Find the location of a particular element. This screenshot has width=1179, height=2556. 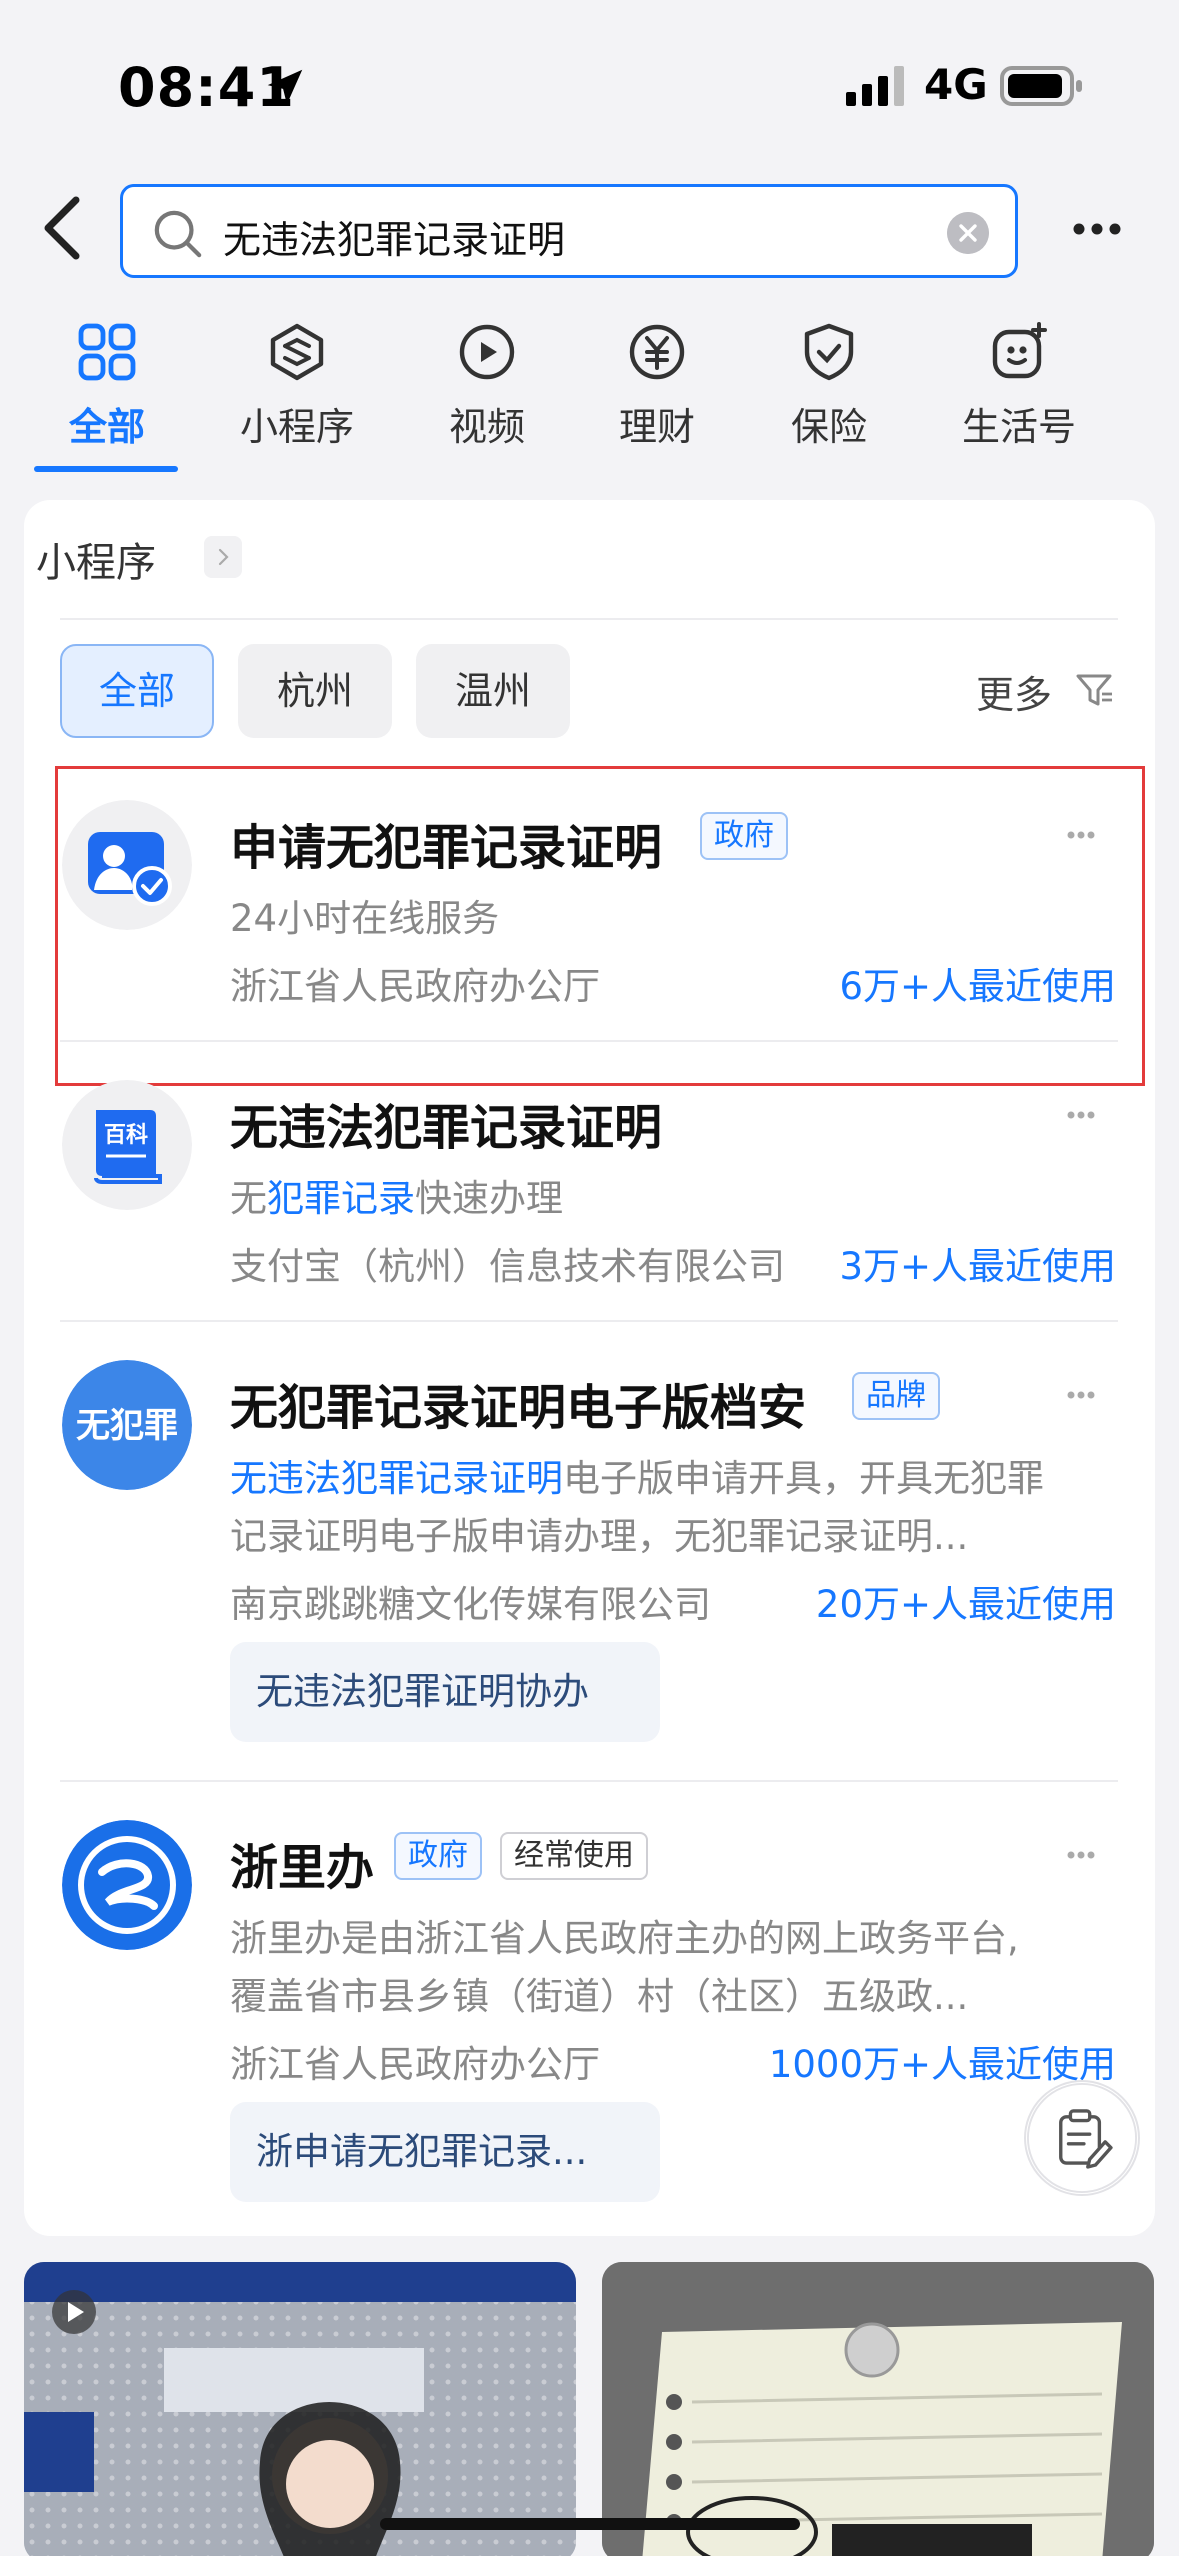

tab-mini-program: 小程序 is located at coordinates (297, 383).